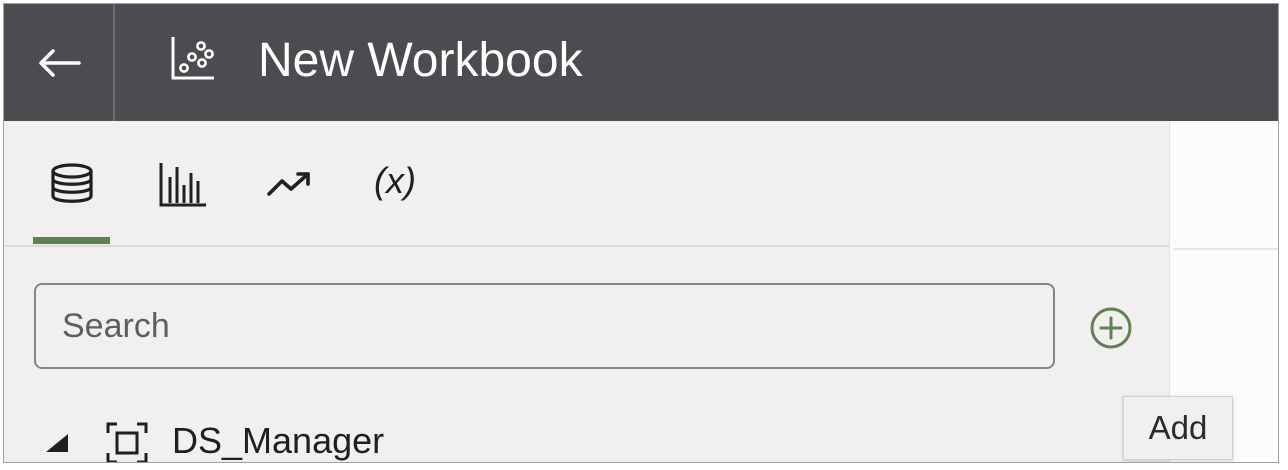  Describe the element at coordinates (544, 326) in the screenshot. I see `search-input` at that location.